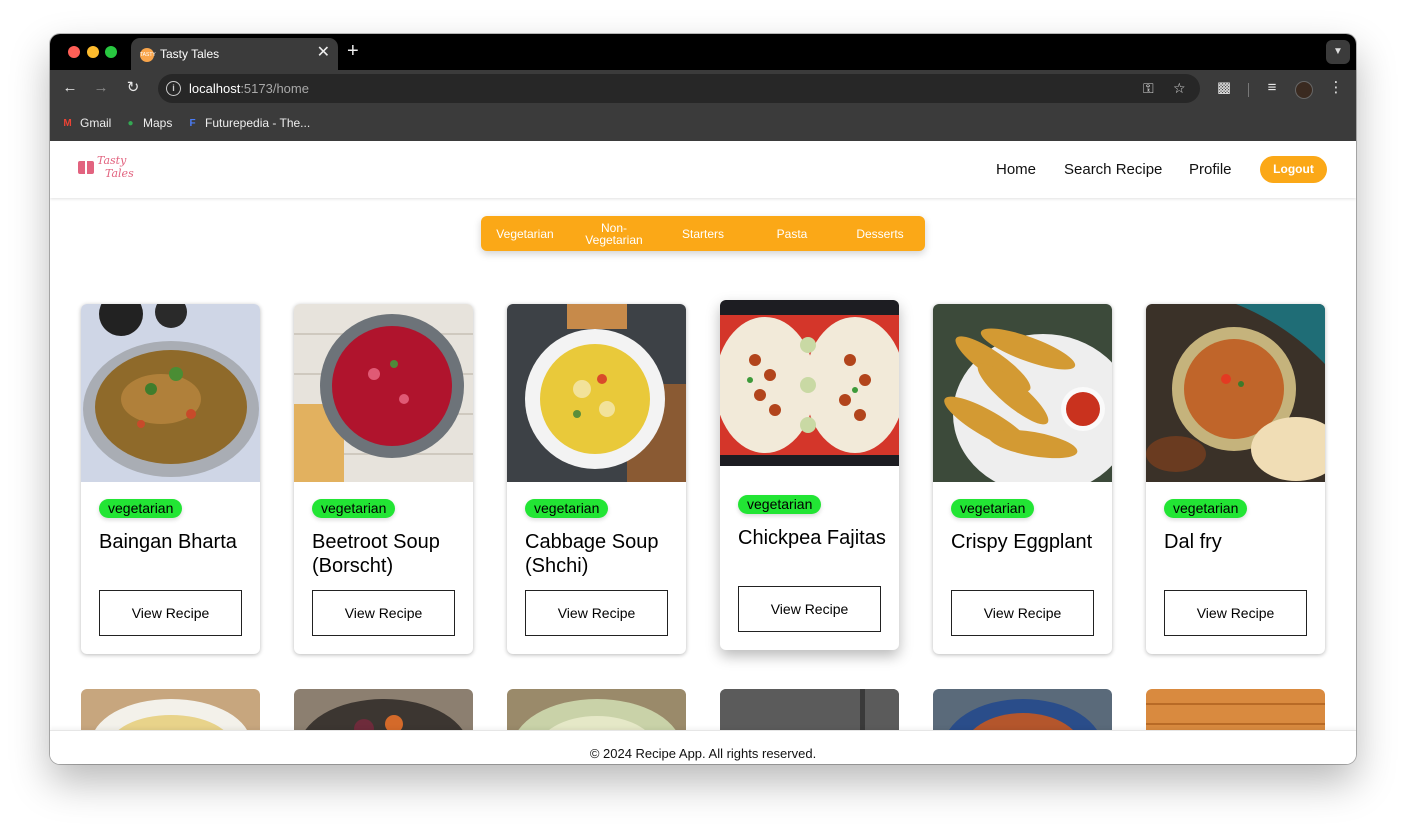  Describe the element at coordinates (353, 51) in the screenshot. I see `new-tab-button: +` at that location.